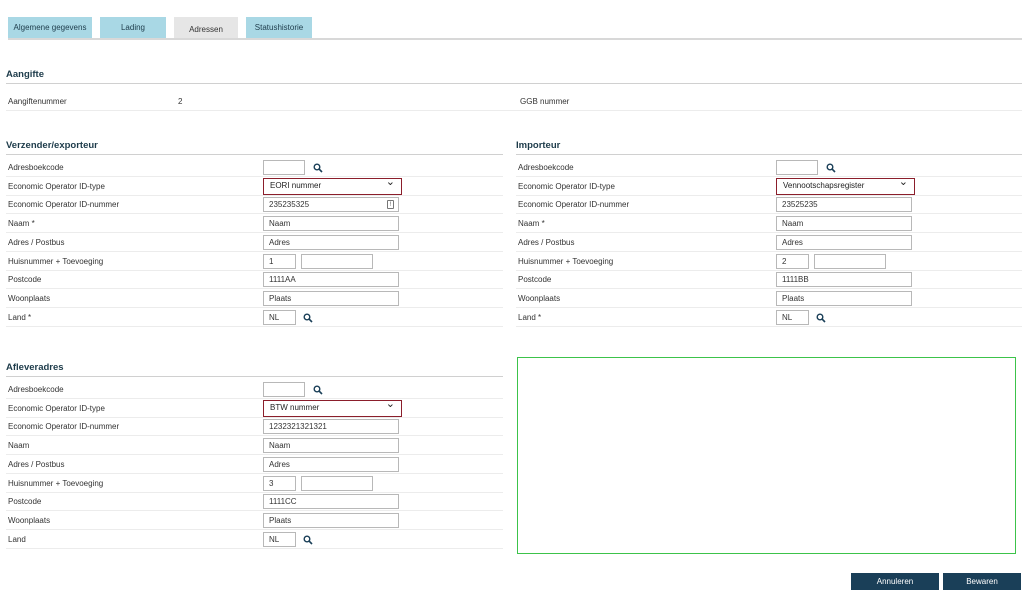  What do you see at coordinates (895, 581) in the screenshot?
I see `cancel-button: Annuleren` at bounding box center [895, 581].